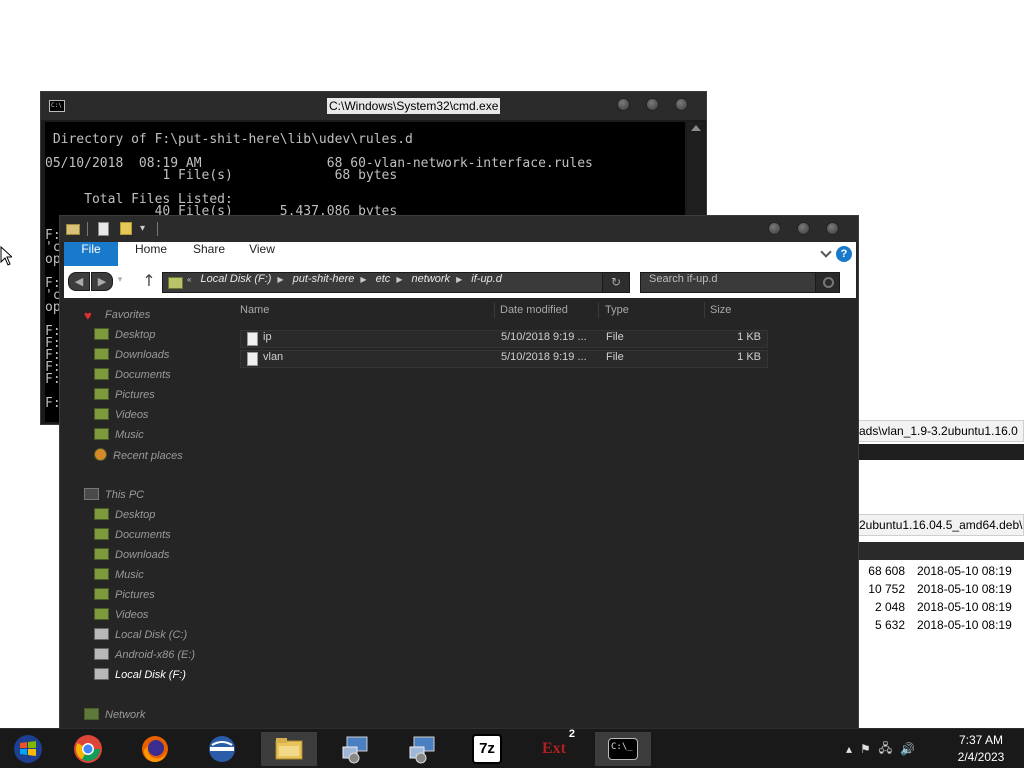 The height and width of the screenshot is (768, 1024). I want to click on sidebar-item-network: Network, so click(114, 717).